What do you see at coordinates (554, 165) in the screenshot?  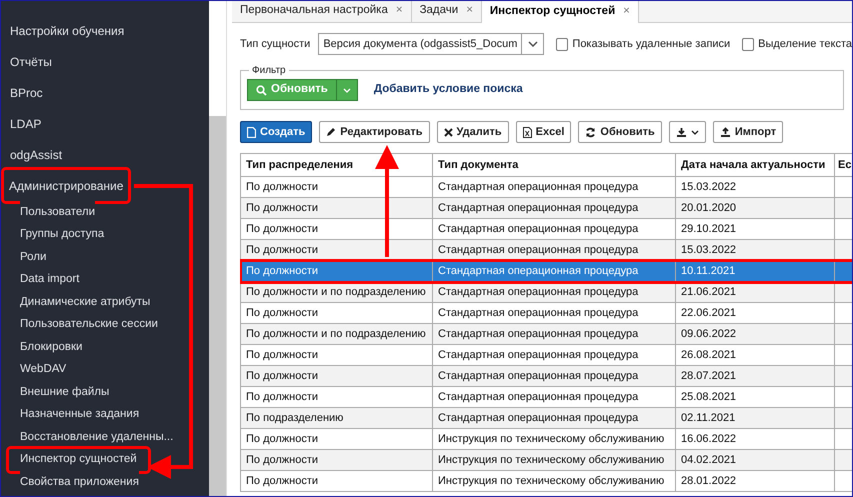 I see `column-header: Тип документа` at bounding box center [554, 165].